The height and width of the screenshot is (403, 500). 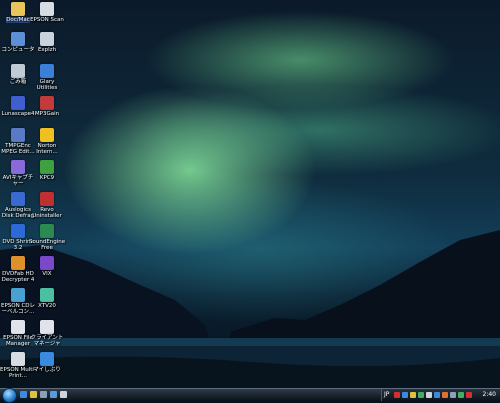 What do you see at coordinates (47, 103) in the screenshot?
I see `audio-icon` at bounding box center [47, 103].